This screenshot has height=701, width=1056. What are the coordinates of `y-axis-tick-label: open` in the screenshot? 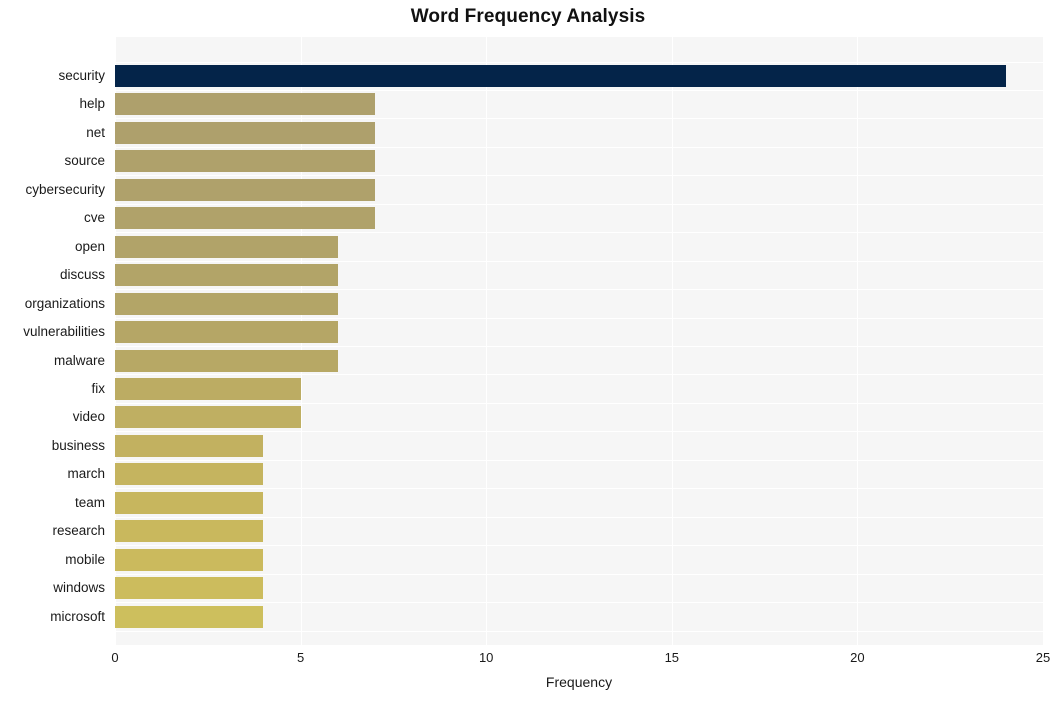 It's located at (89, 246).